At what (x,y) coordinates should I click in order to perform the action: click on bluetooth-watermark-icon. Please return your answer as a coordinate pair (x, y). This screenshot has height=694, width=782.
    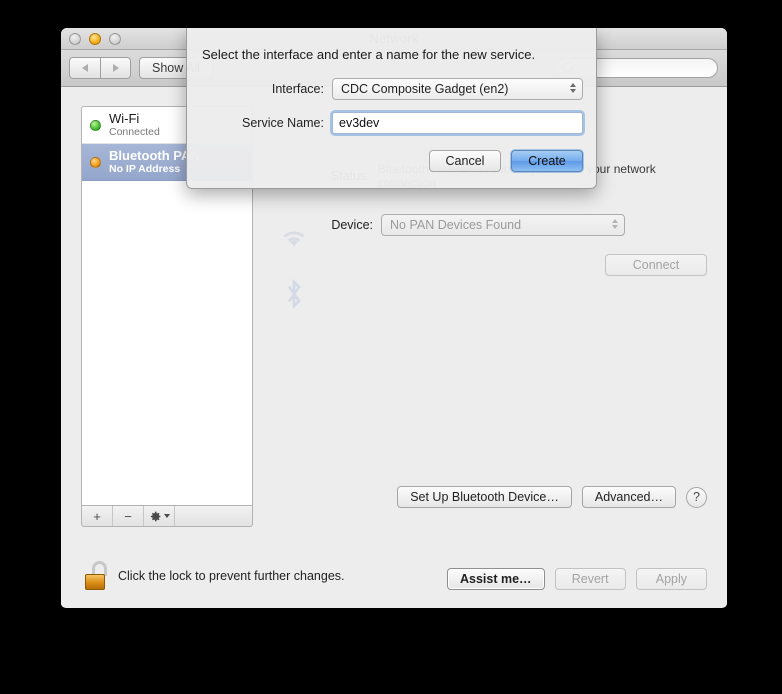
    Looking at the image, I should click on (294, 294).